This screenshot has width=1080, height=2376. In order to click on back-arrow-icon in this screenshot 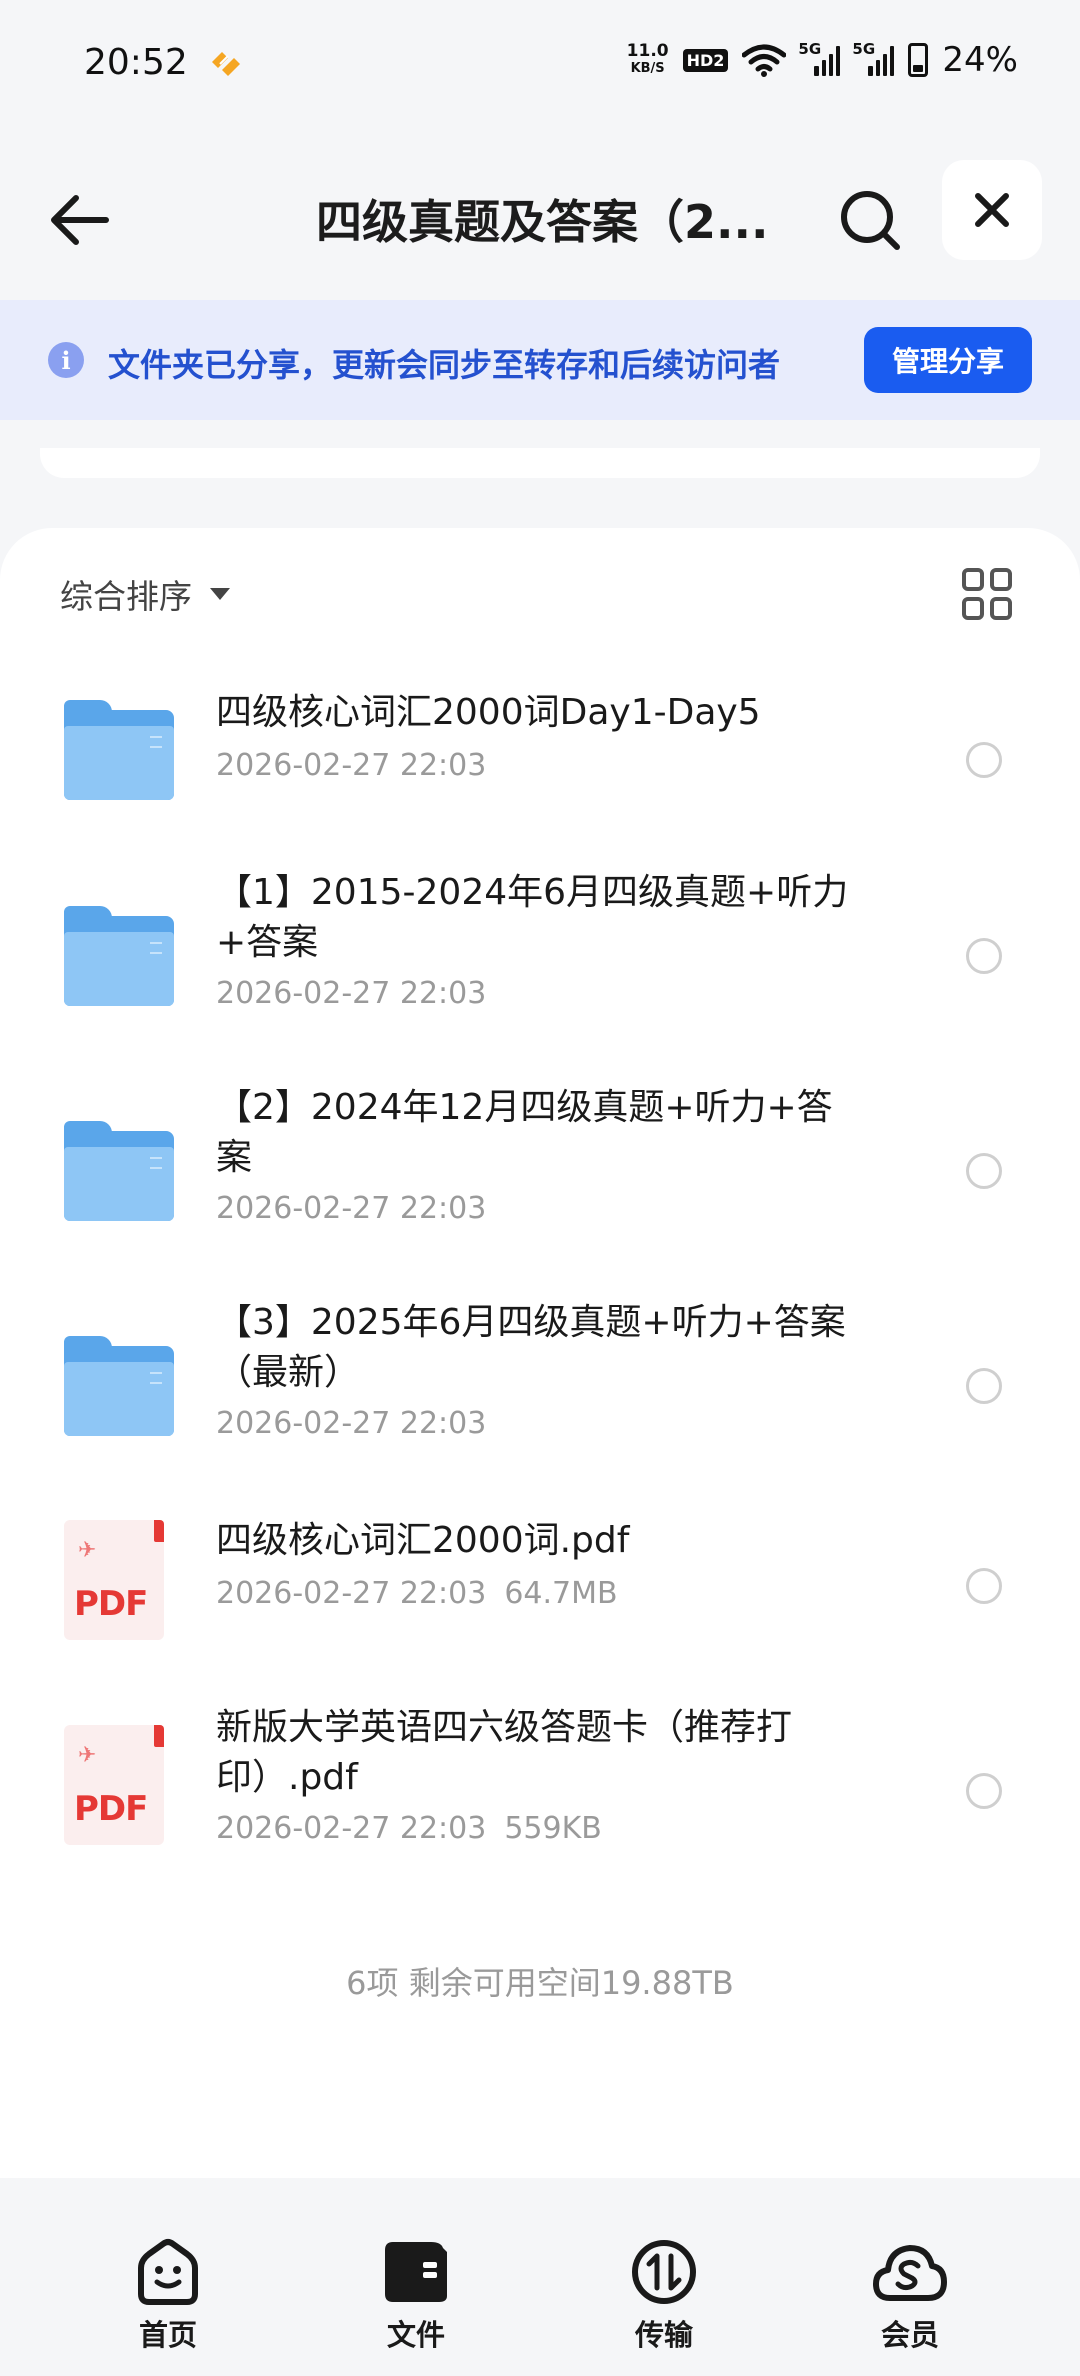, I will do `click(80, 220)`.